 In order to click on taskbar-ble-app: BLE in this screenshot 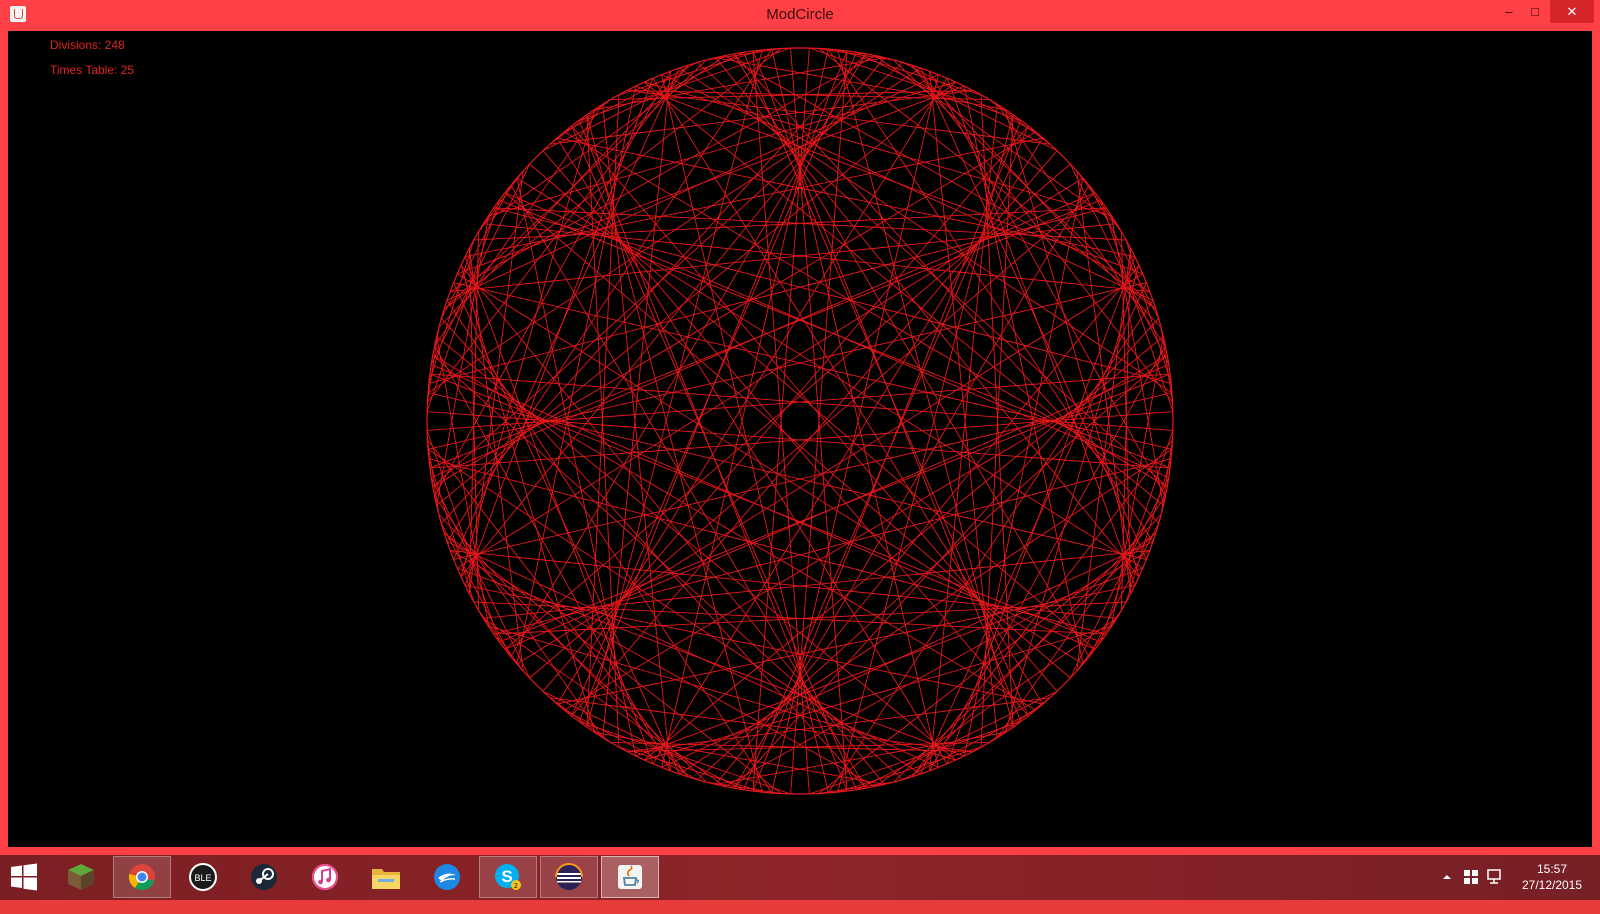, I will do `click(203, 877)`.